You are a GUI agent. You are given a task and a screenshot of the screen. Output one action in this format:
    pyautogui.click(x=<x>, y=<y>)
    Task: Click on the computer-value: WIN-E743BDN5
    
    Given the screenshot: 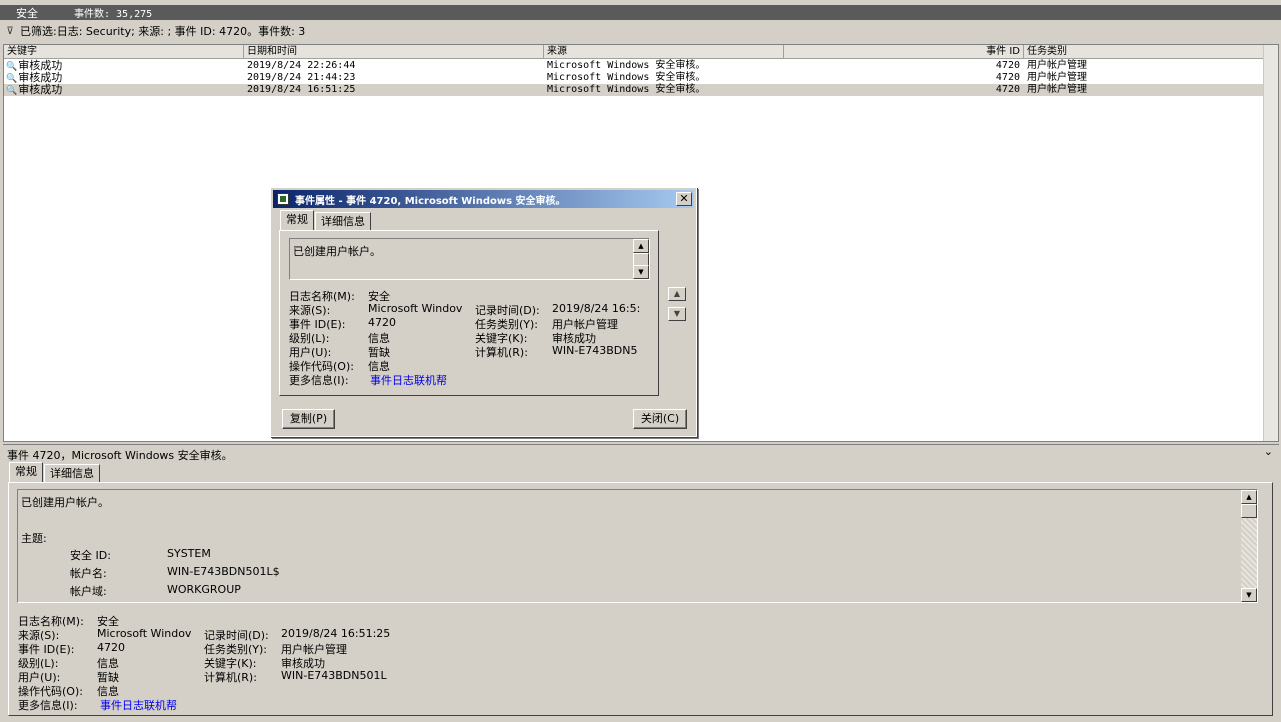 What is the action you would take?
    pyautogui.click(x=595, y=350)
    